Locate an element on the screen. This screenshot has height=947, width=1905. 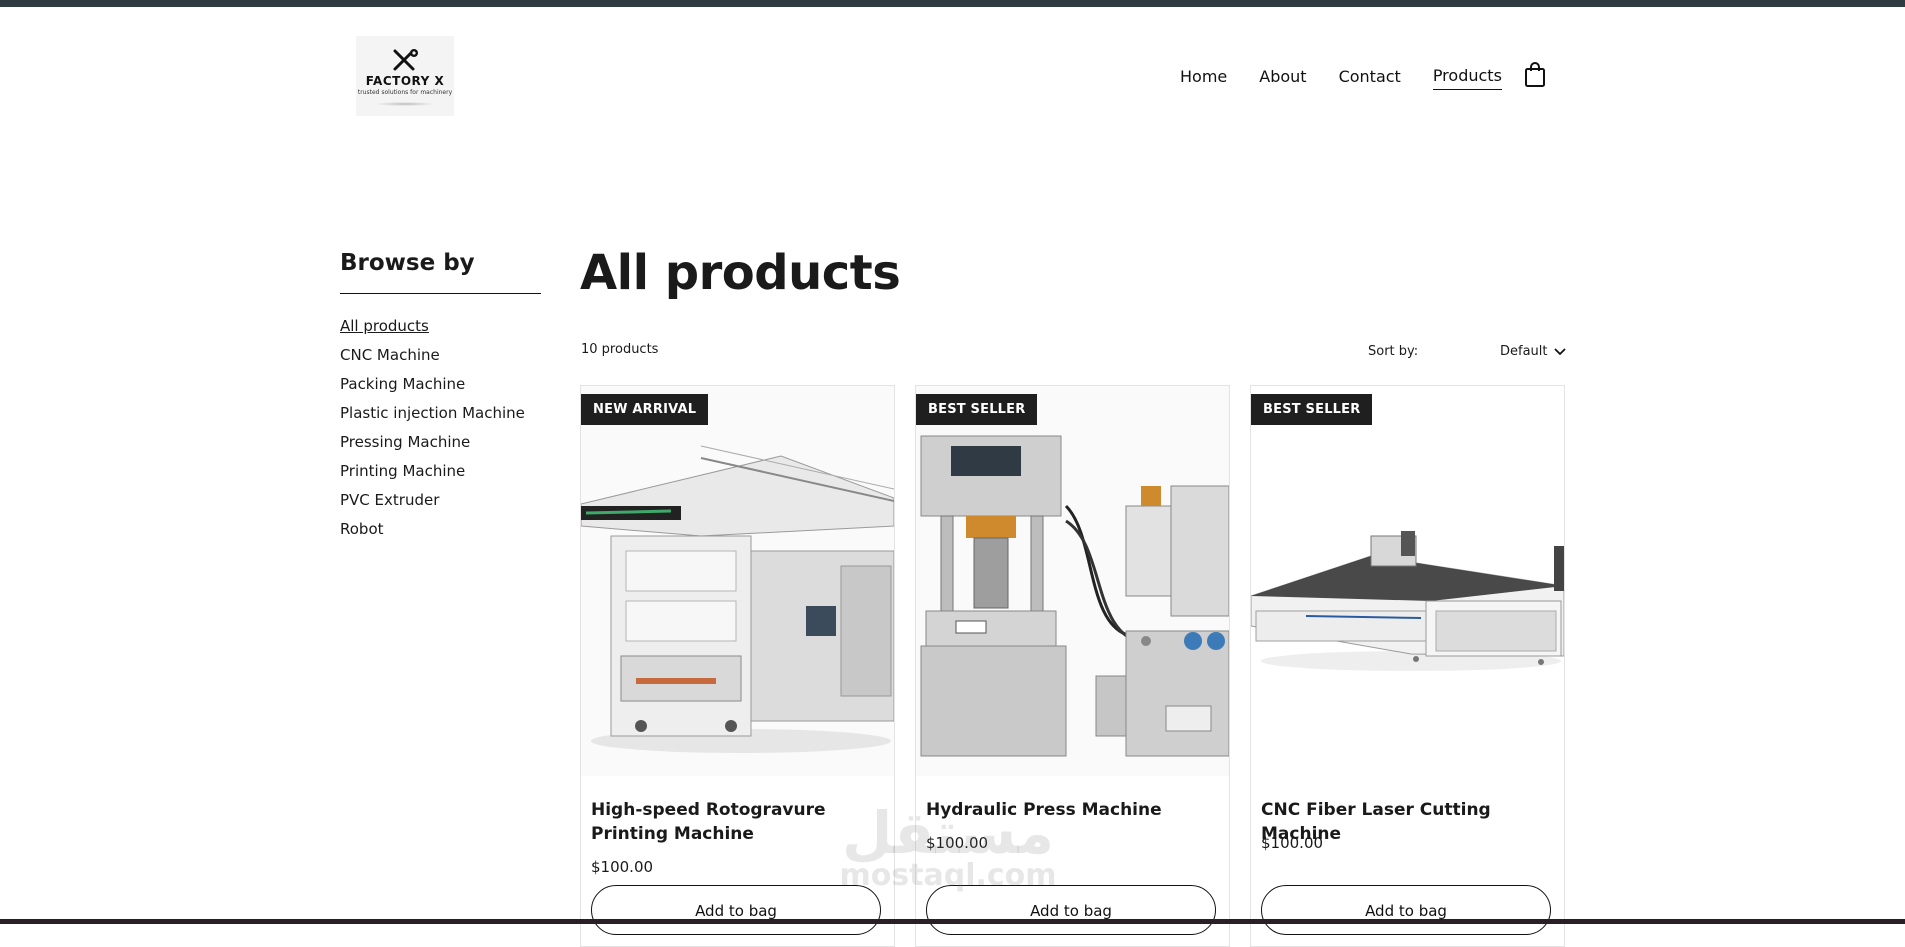
sort-label: Sort by: is located at coordinates (1393, 351).